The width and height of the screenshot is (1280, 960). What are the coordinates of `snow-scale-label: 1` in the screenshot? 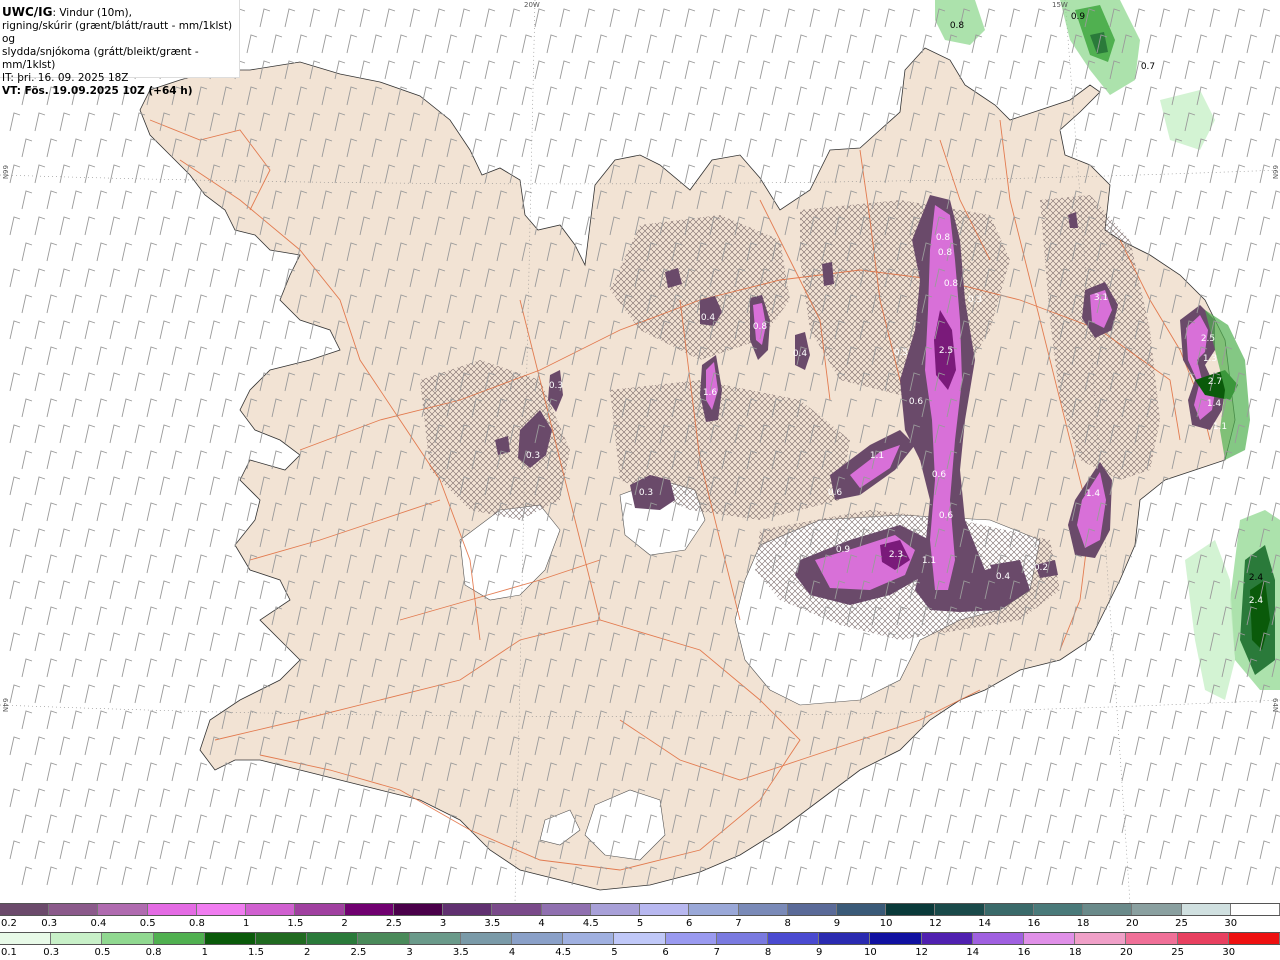 It's located at (246, 923).